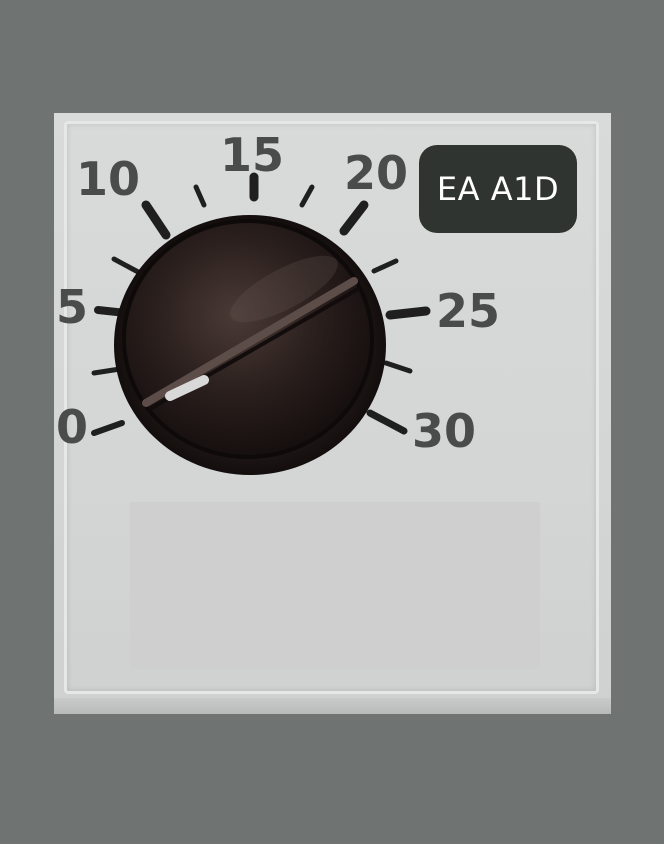 This screenshot has width=664, height=844. Describe the element at coordinates (108, 179) in the screenshot. I see `scale-number-10: 10` at that location.